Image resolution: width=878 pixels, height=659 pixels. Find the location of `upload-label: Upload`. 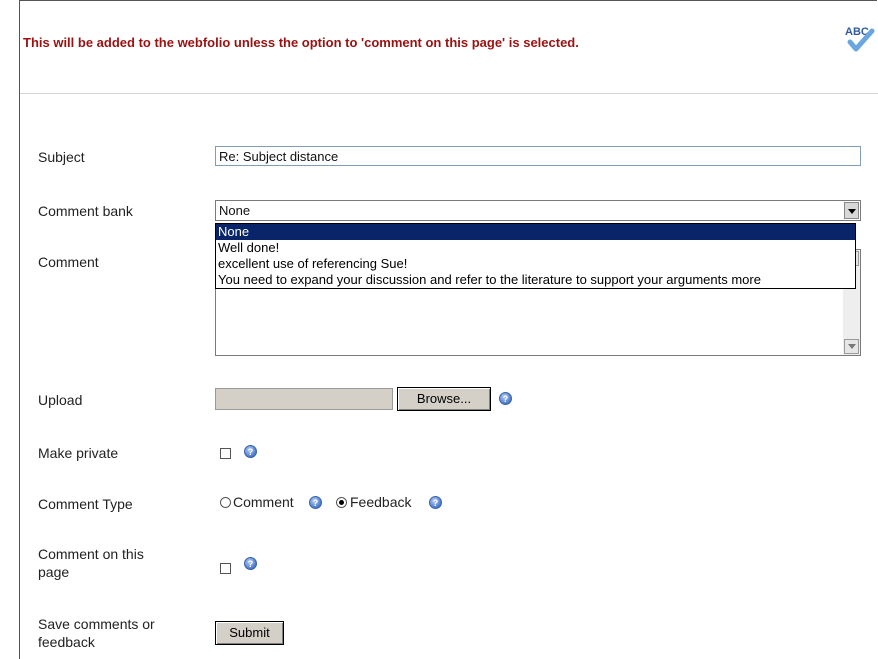

upload-label: Upload is located at coordinates (60, 400).